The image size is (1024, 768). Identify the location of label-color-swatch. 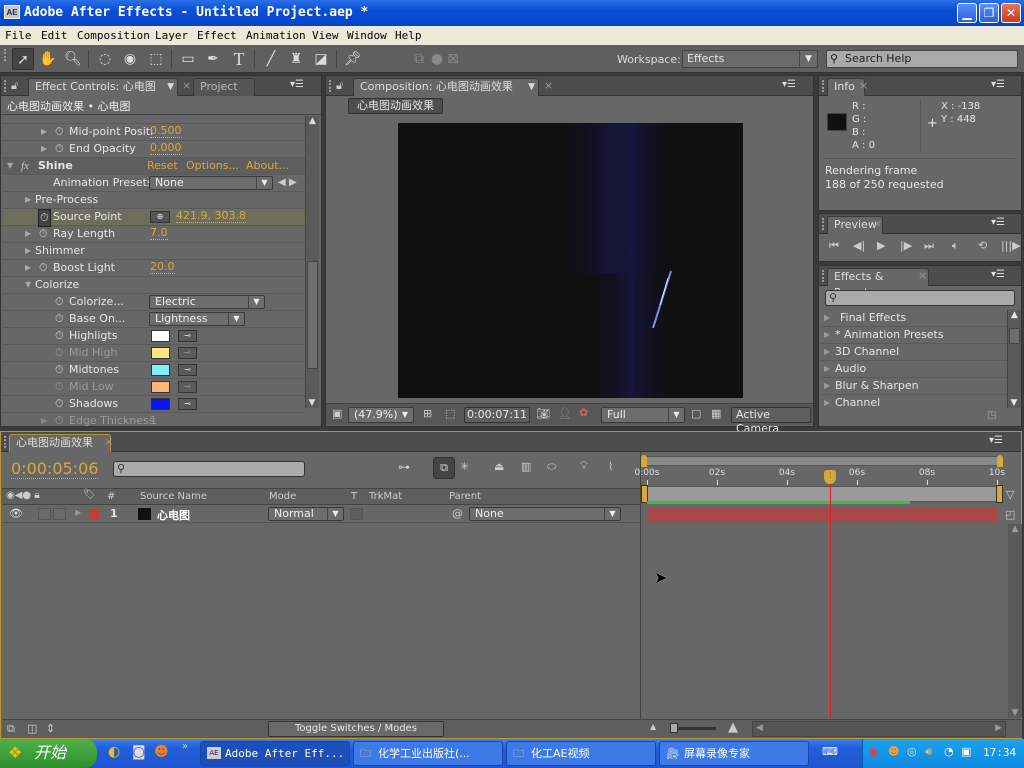
(94, 514).